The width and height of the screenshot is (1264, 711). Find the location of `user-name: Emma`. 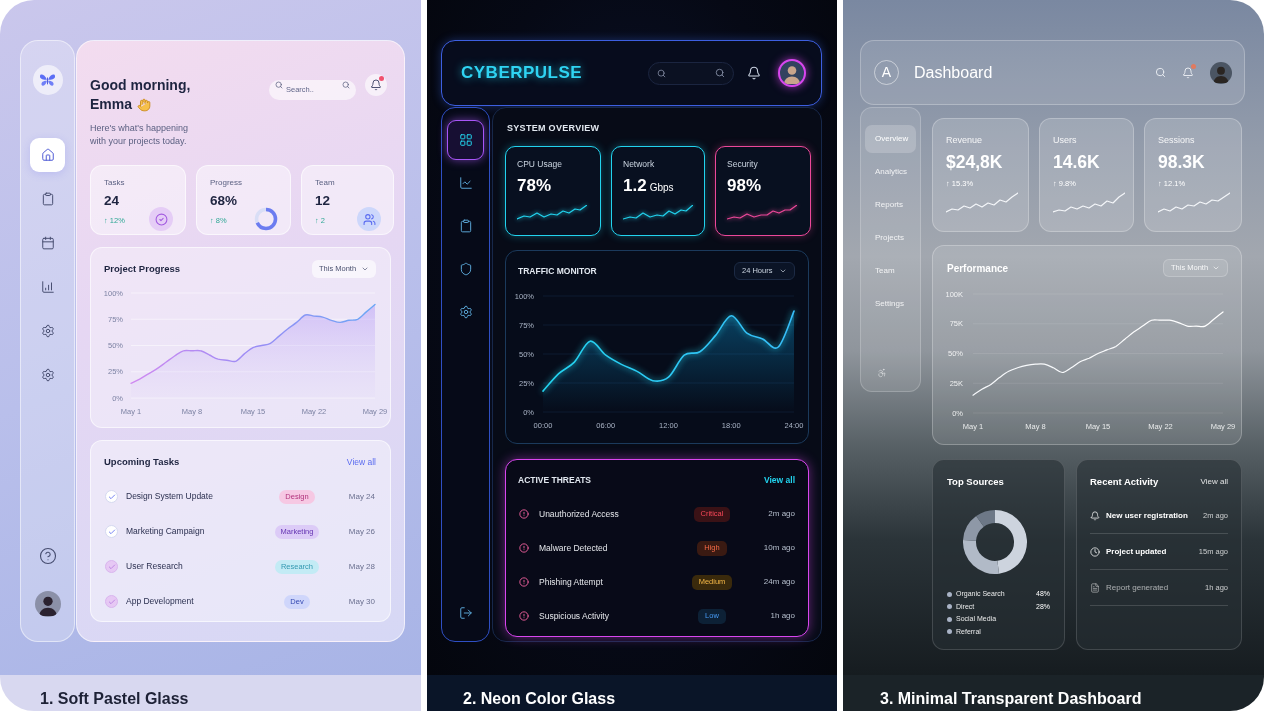

user-name: Emma is located at coordinates (111, 104).